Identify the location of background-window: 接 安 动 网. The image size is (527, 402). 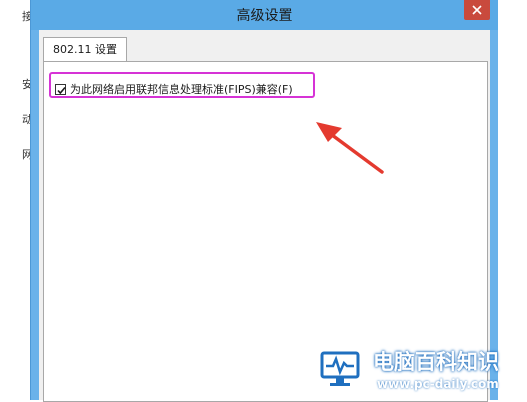
(16, 200).